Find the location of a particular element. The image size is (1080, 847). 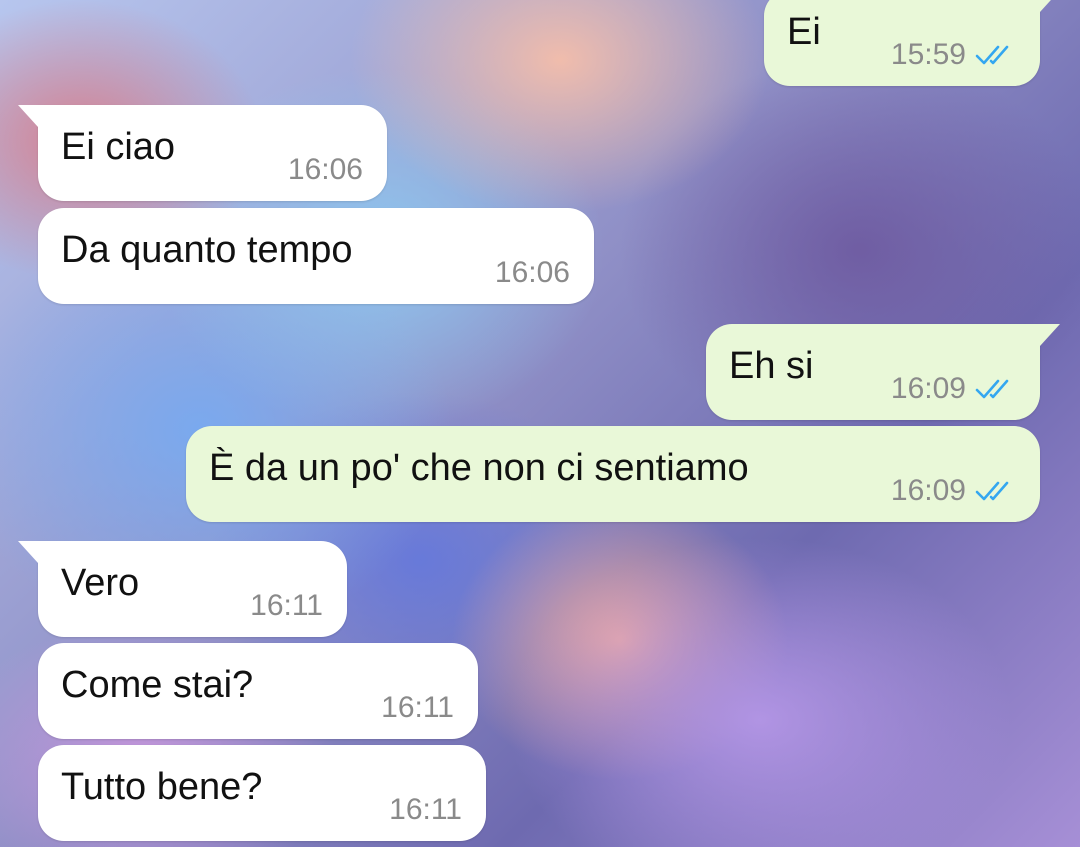

message-text: Eh si is located at coordinates (771, 366).